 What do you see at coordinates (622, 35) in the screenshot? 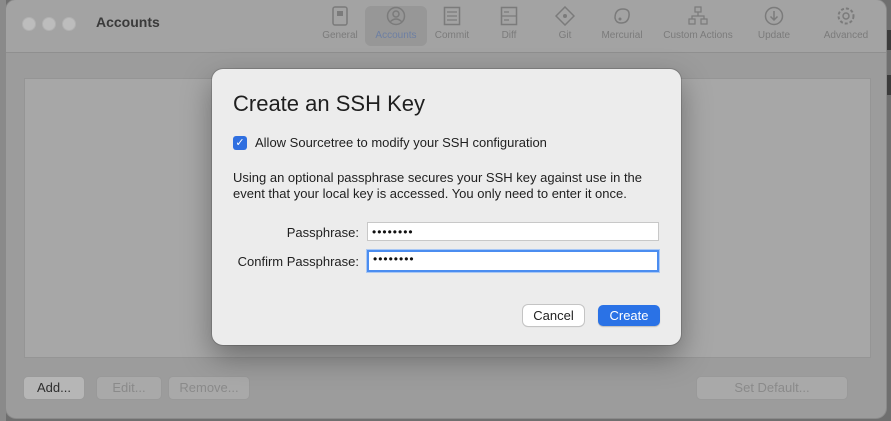
I see `toolbar-tab-label: Mercurial` at bounding box center [622, 35].